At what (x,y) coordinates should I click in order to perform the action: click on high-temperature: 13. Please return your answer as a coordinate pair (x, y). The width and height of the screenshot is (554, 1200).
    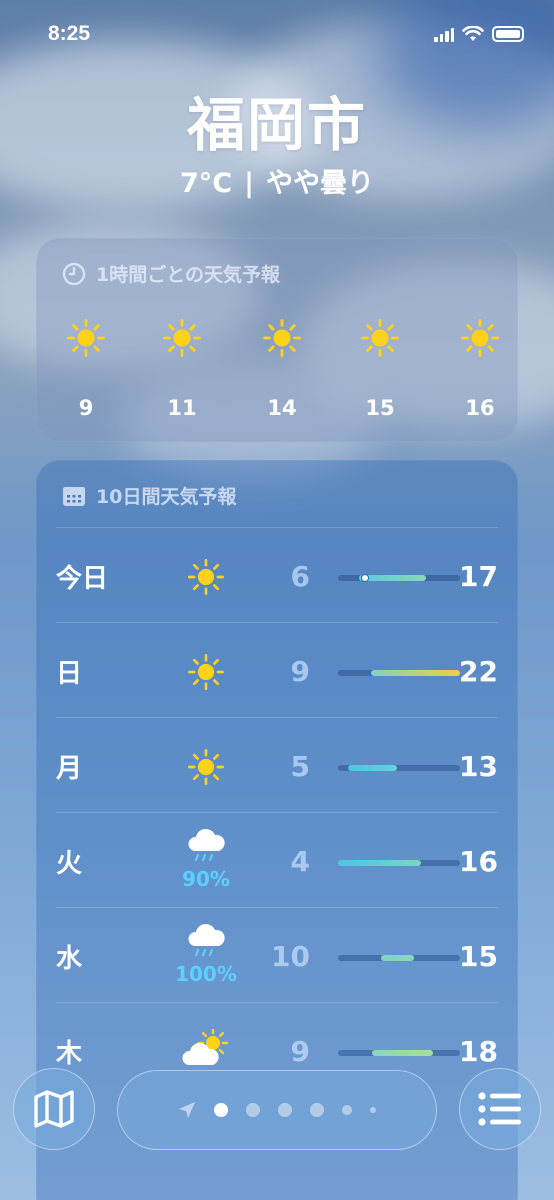
    Looking at the image, I should click on (478, 766).